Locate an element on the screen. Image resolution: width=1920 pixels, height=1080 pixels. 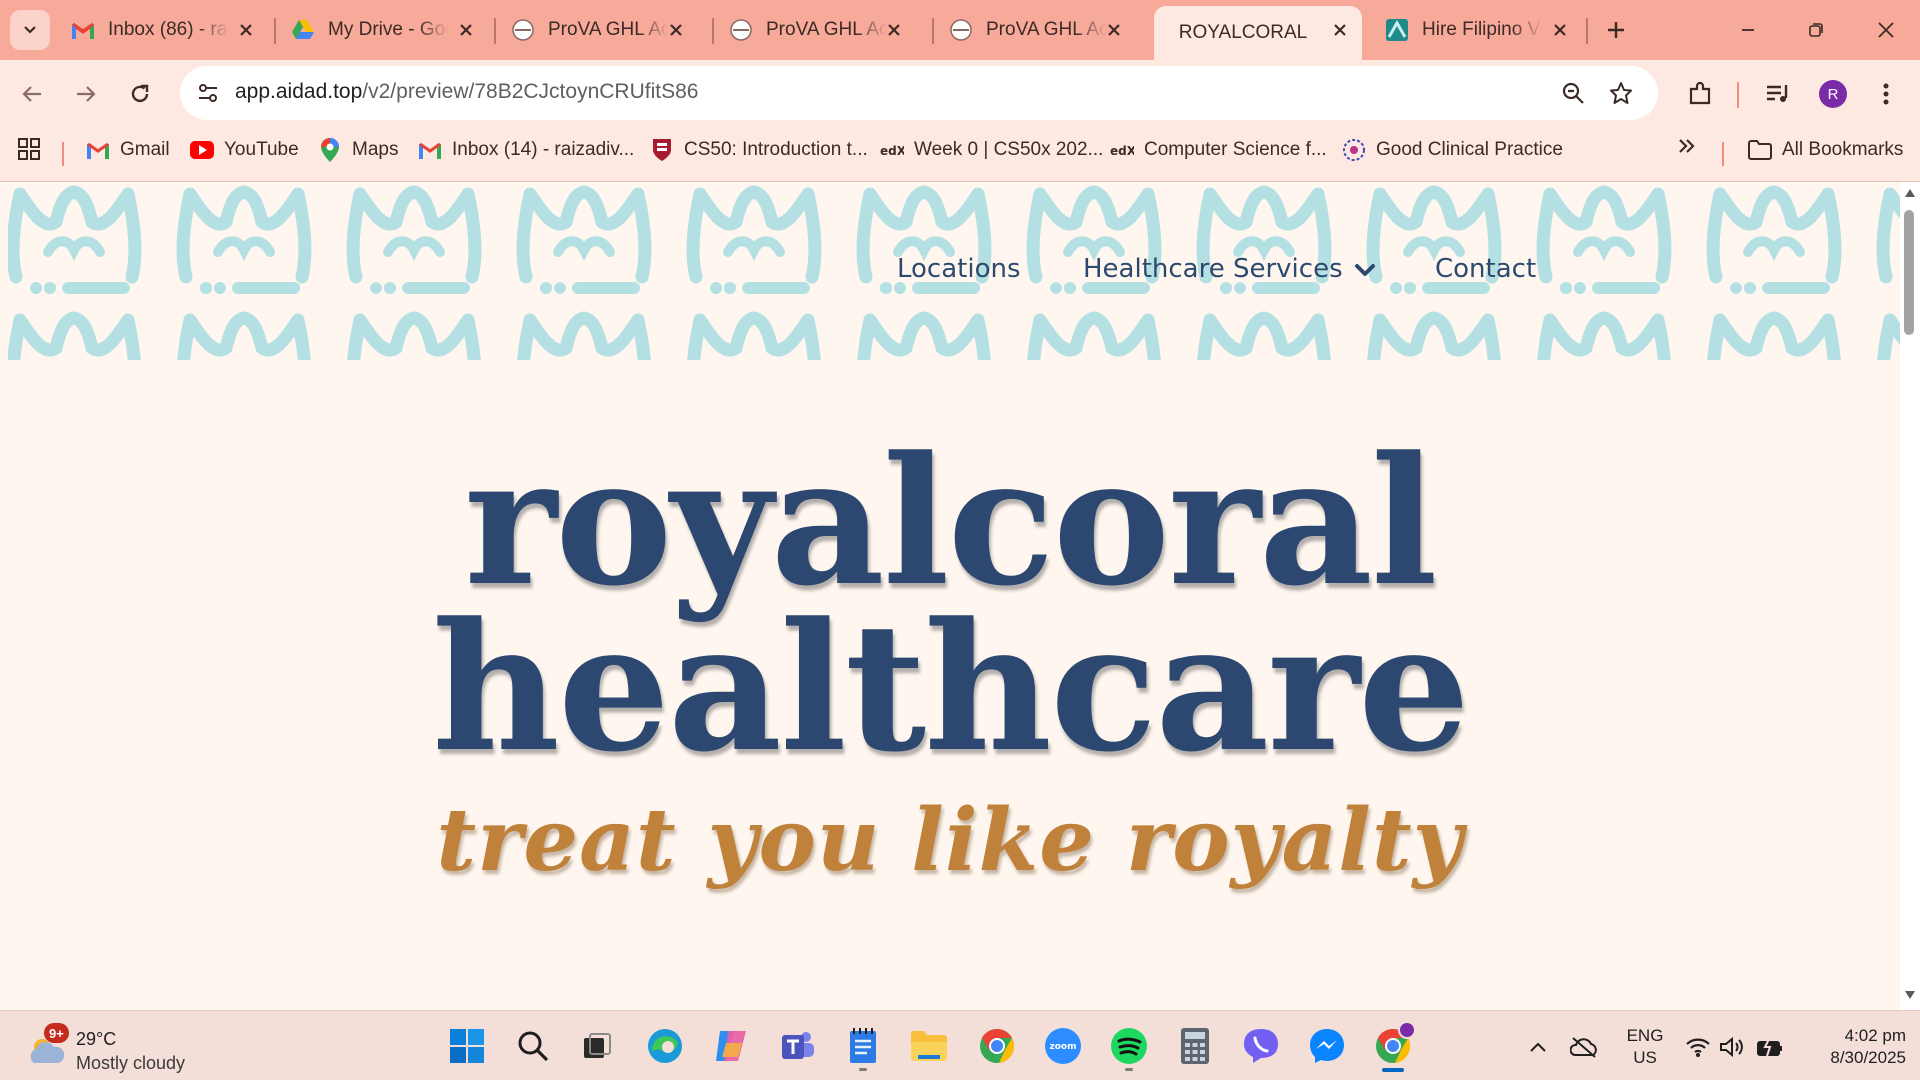
chevron-up-icon is located at coordinates (1538, 1047).